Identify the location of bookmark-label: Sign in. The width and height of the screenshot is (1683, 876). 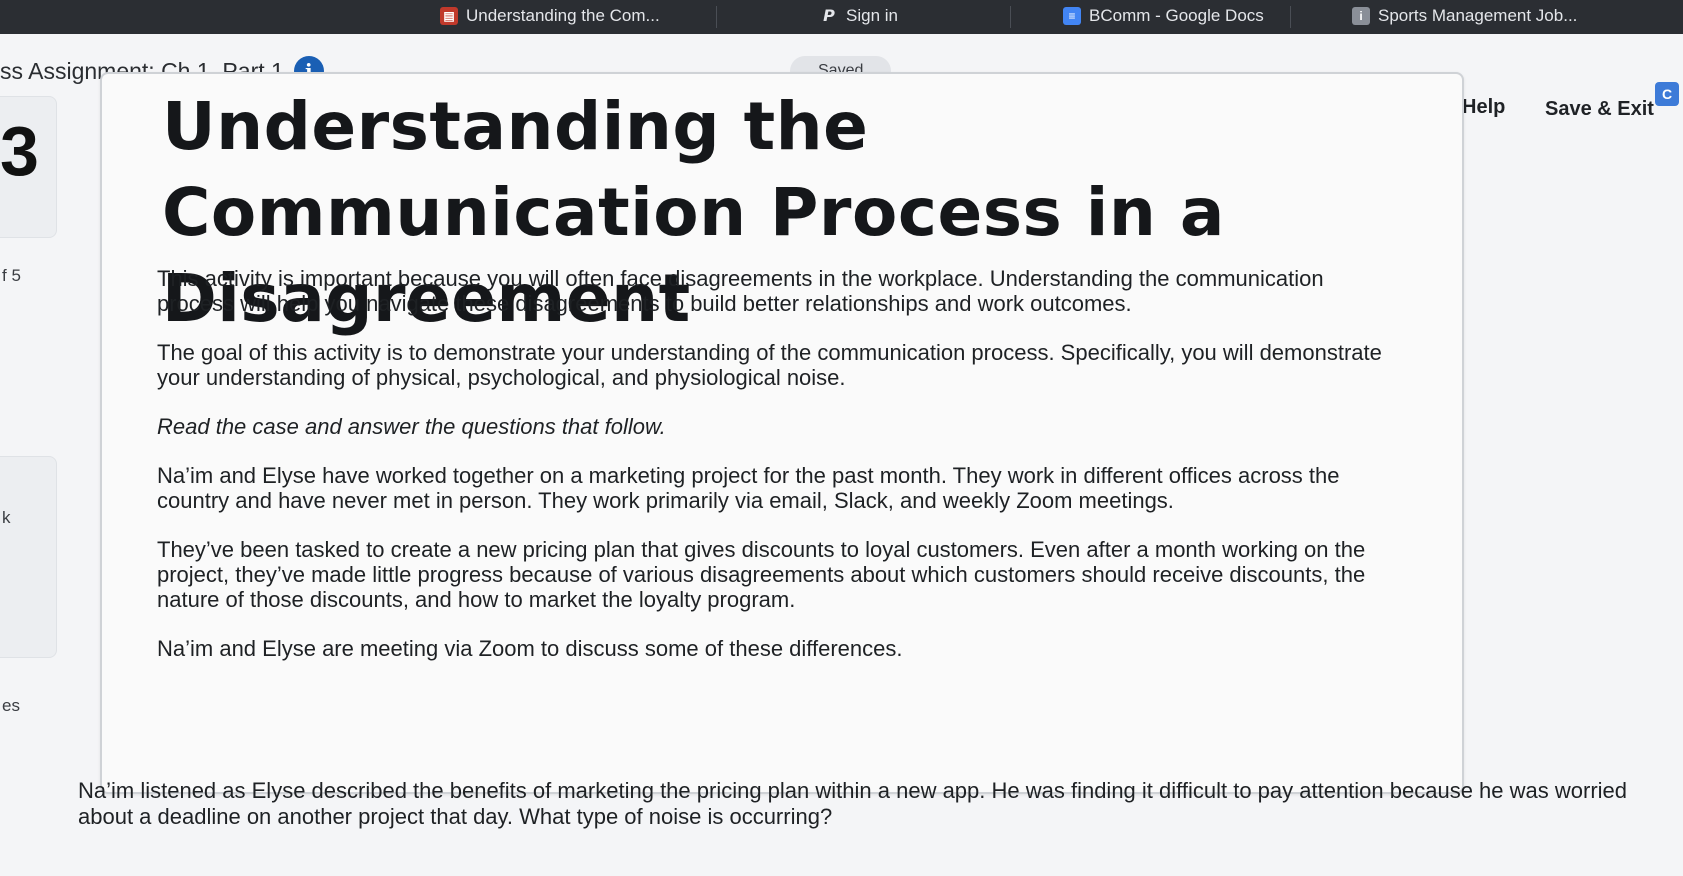
(872, 15).